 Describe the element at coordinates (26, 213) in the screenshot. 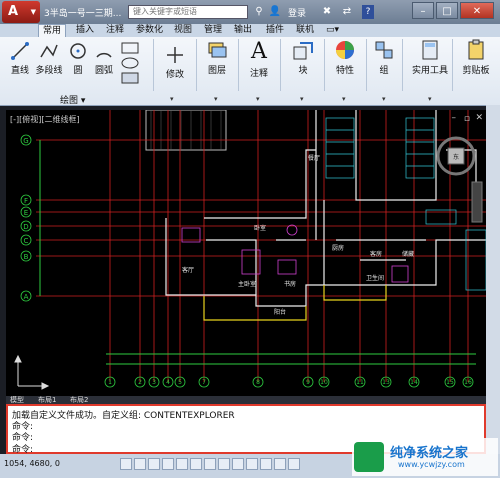

I see `axis-label-e: E` at that location.